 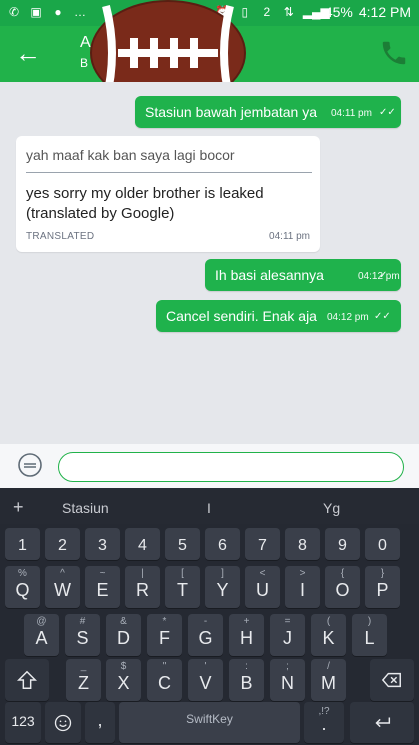 What do you see at coordinates (60, 236) in the screenshot?
I see `translated-label: TRANSLATED` at bounding box center [60, 236].